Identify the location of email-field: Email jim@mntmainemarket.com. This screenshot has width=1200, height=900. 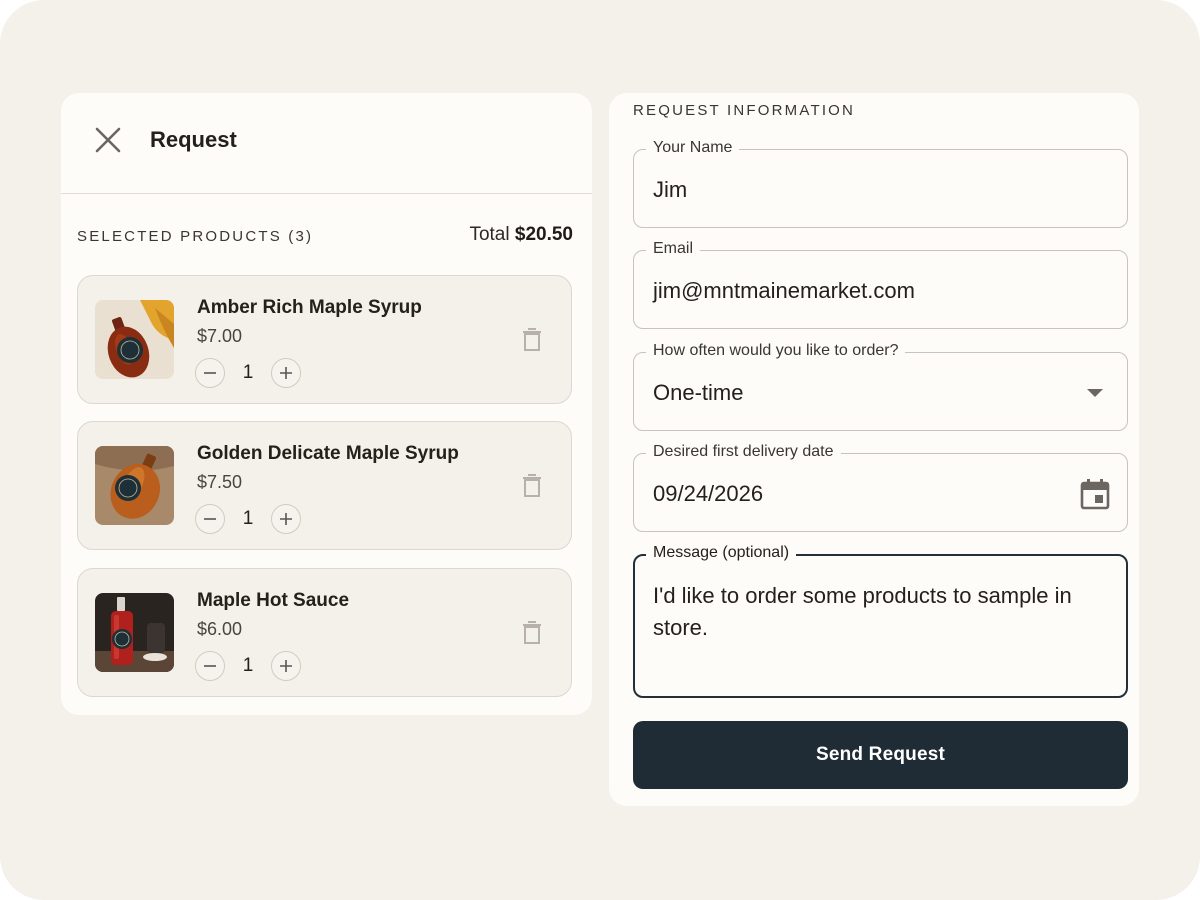
(880, 285).